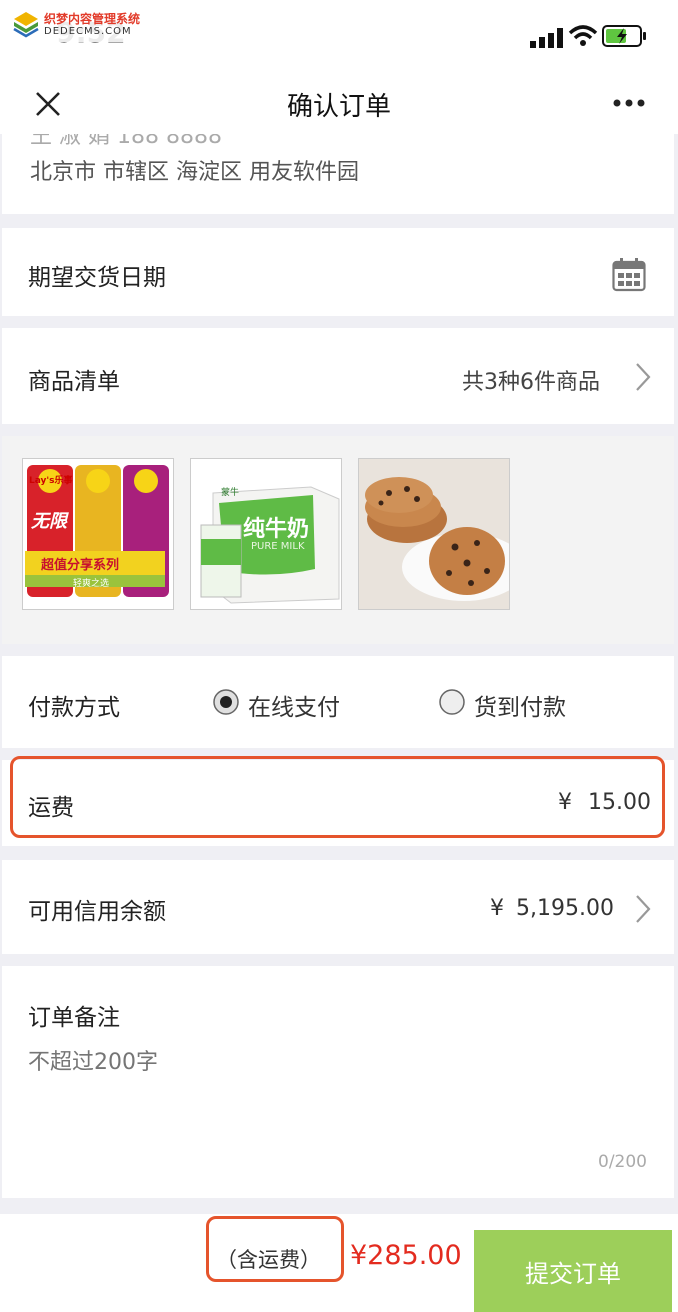  I want to click on more-icon, so click(629, 103).